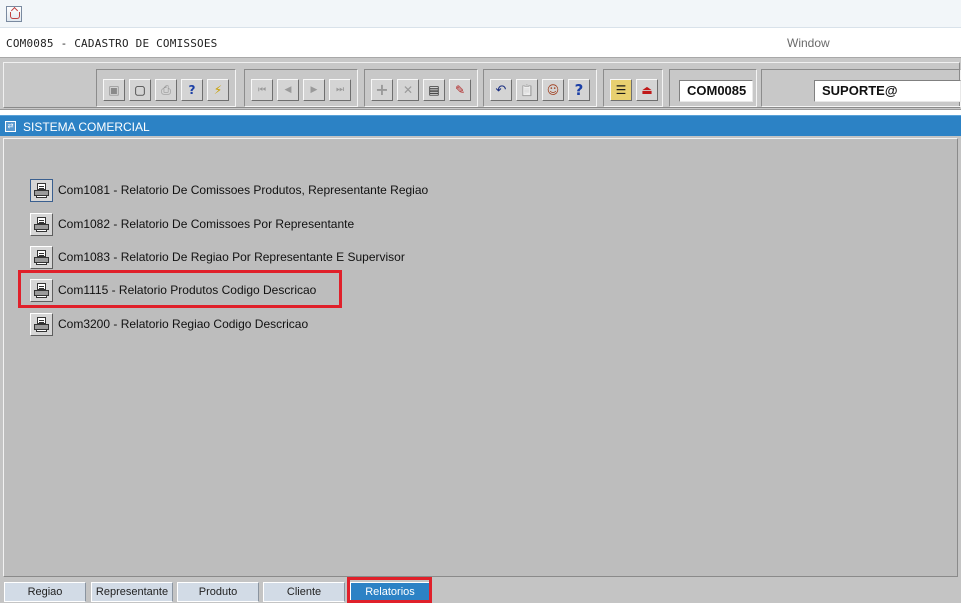 The image size is (961, 603). I want to click on section-title: SISTEMA COMERCIAL, so click(86, 127).